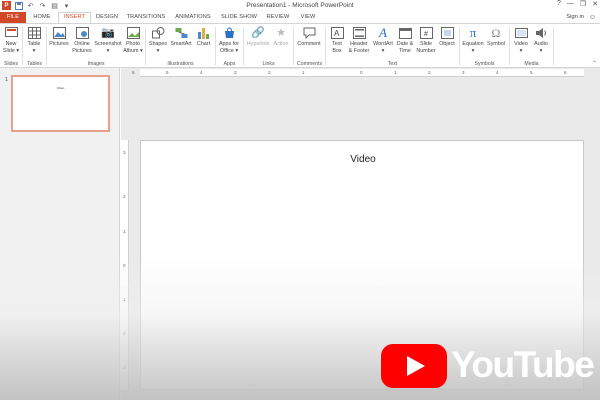 The height and width of the screenshot is (400, 600). What do you see at coordinates (281, 37) in the screenshot?
I see `action-button: ★ Action` at bounding box center [281, 37].